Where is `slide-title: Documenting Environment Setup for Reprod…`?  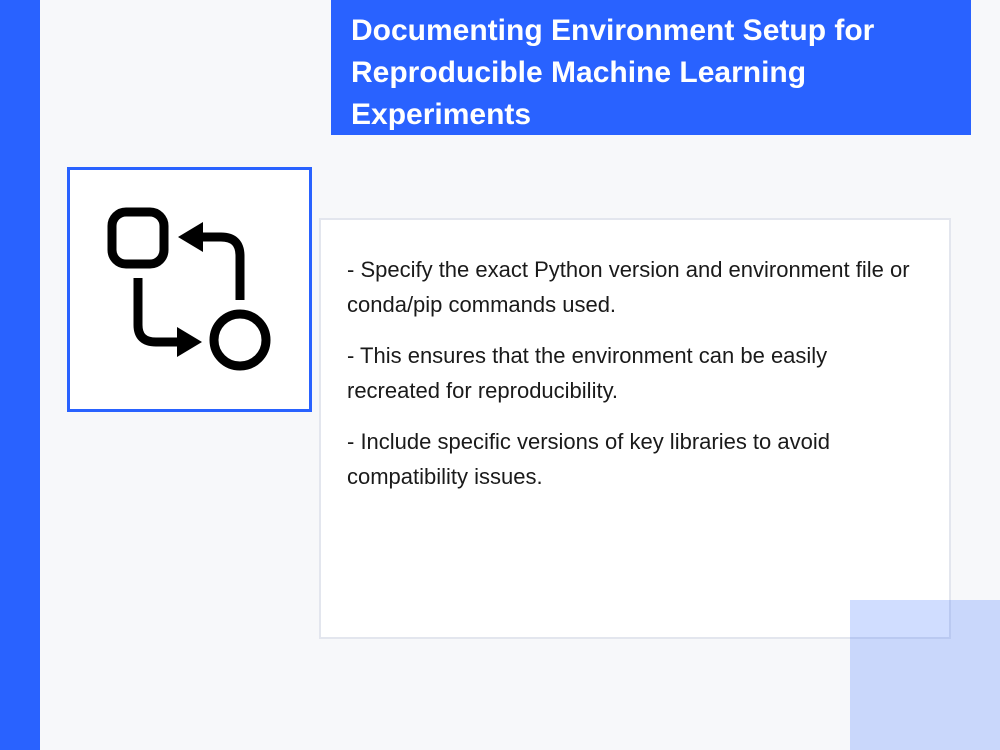 slide-title: Documenting Environment Setup for Reprod… is located at coordinates (613, 72).